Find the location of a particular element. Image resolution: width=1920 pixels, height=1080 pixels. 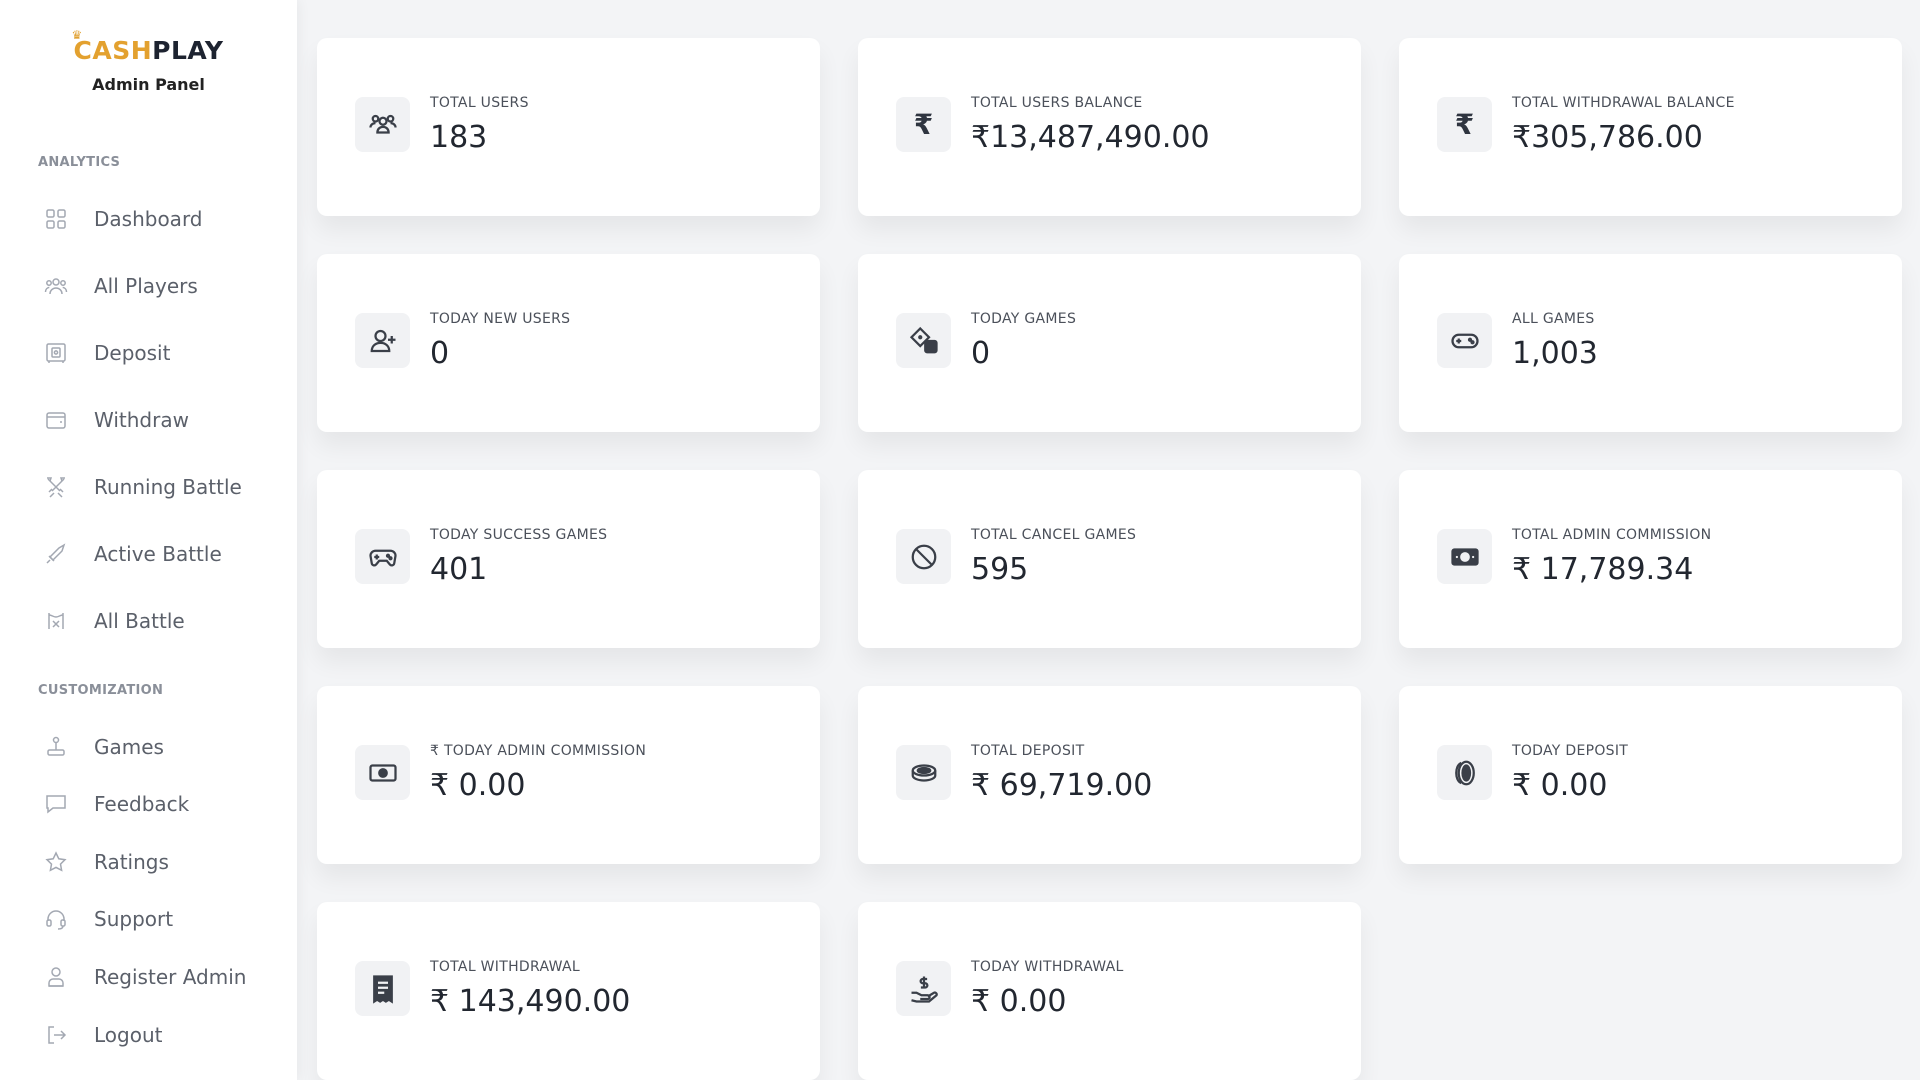

sidebar-item-withdraw: Withdraw is located at coordinates (162, 420).